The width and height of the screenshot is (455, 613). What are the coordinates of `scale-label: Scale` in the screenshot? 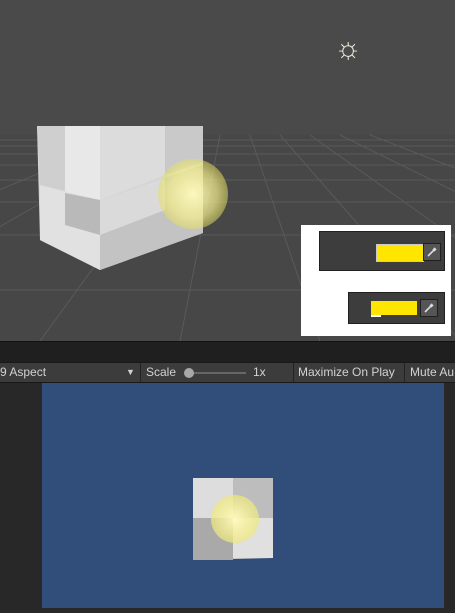 It's located at (161, 372).